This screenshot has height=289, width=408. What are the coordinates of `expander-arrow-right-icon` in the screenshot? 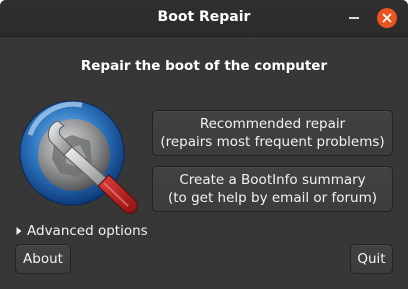 It's located at (19, 231).